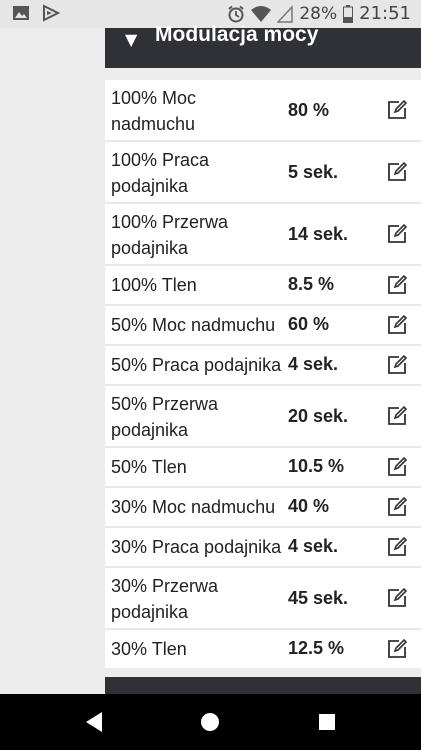  I want to click on row-label: 30% Tlen, so click(149, 649).